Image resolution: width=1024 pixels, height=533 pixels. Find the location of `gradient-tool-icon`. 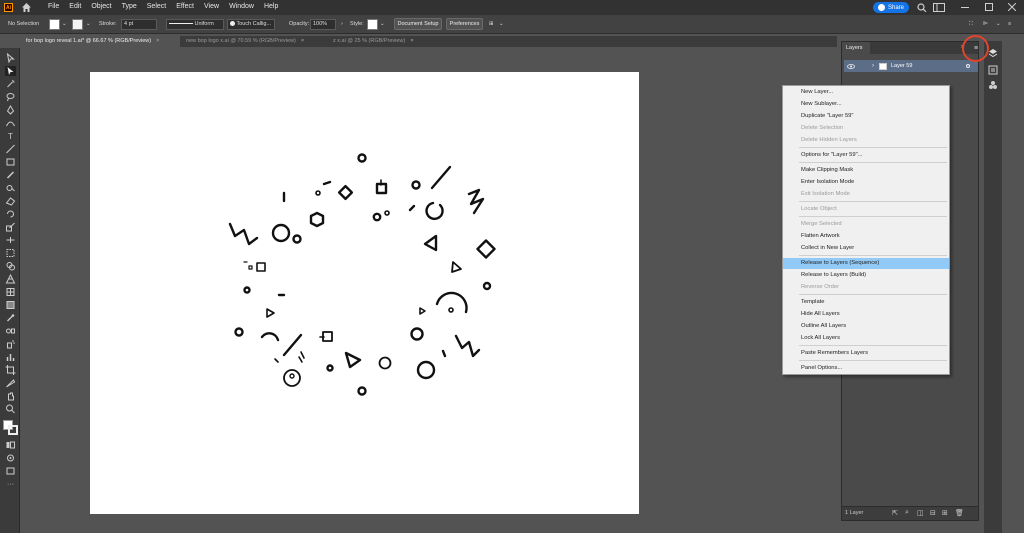

gradient-tool-icon is located at coordinates (10, 305).